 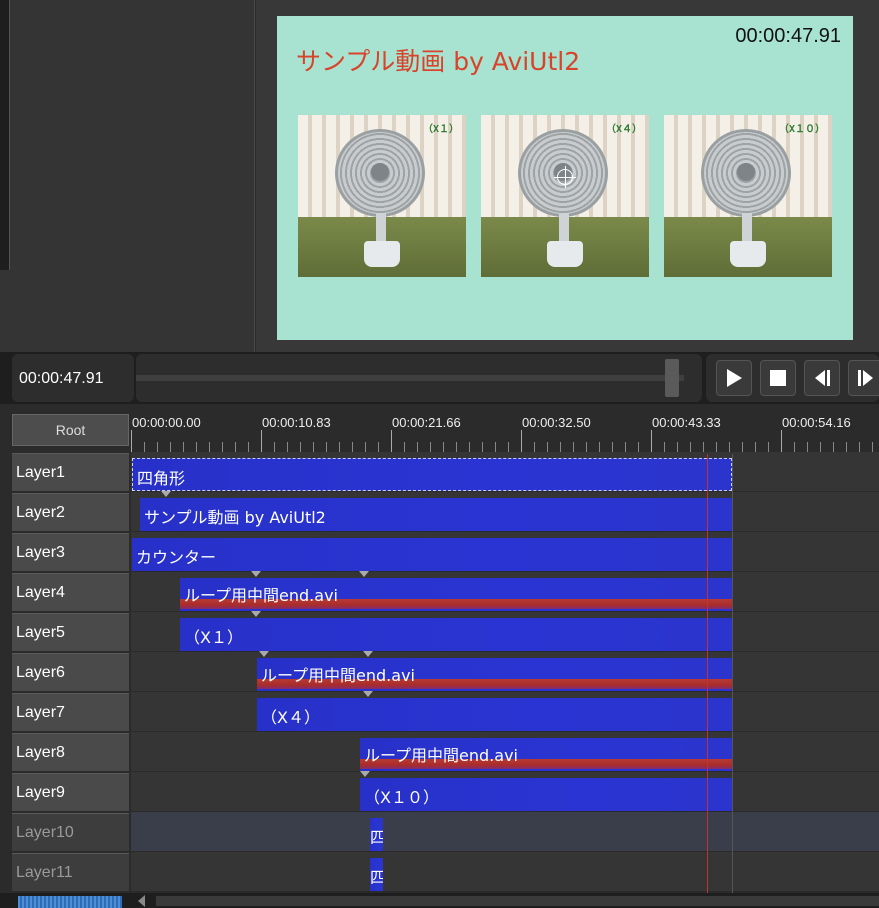 What do you see at coordinates (70, 552) in the screenshot?
I see `layer-header: Layer3` at bounding box center [70, 552].